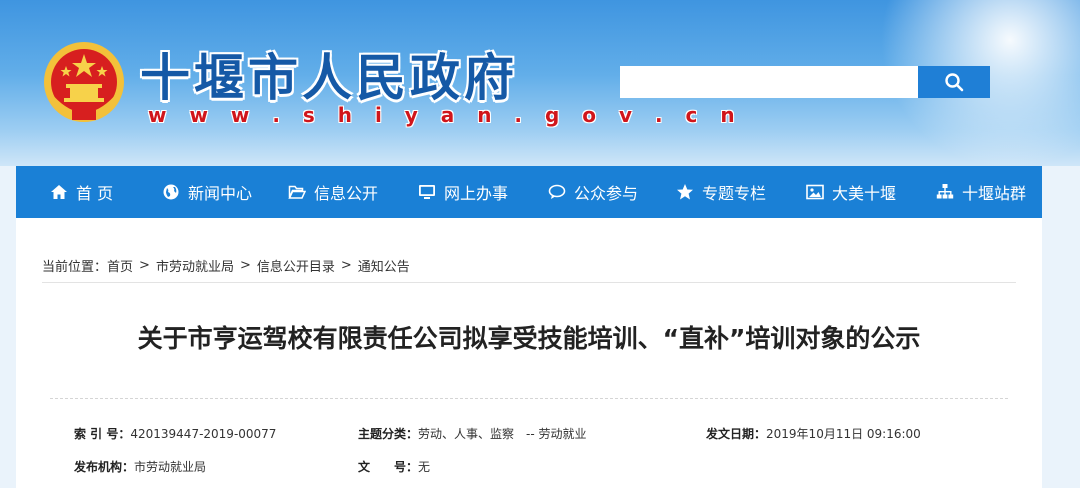  I want to click on meta-publisher-label: 发布机构：, so click(104, 467).